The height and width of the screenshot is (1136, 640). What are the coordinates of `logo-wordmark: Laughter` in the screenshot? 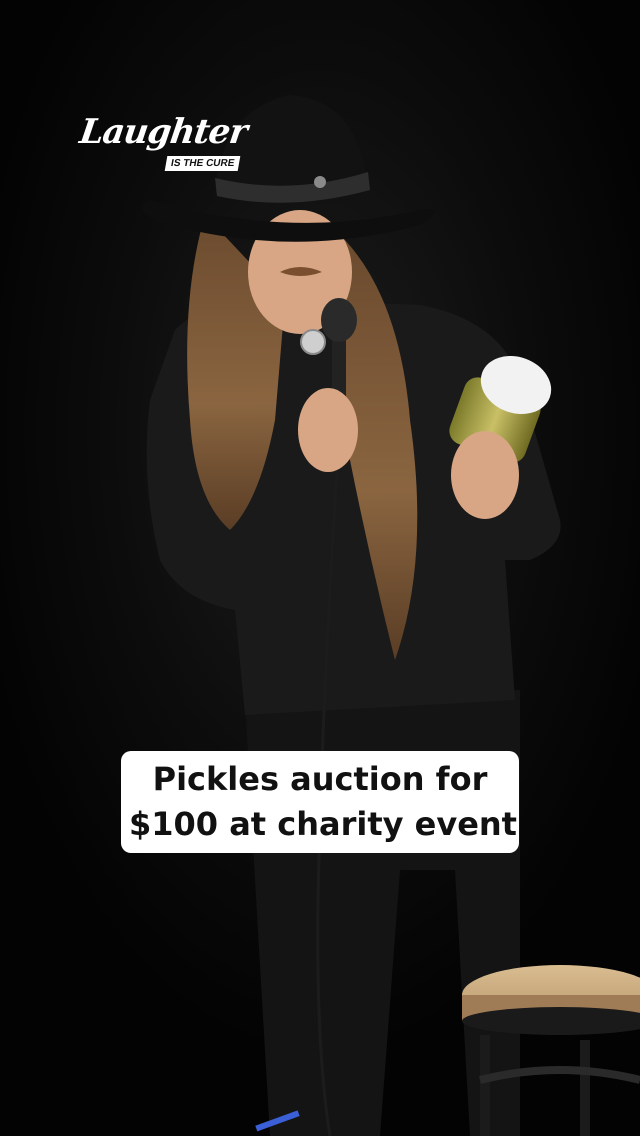 It's located at (163, 132).